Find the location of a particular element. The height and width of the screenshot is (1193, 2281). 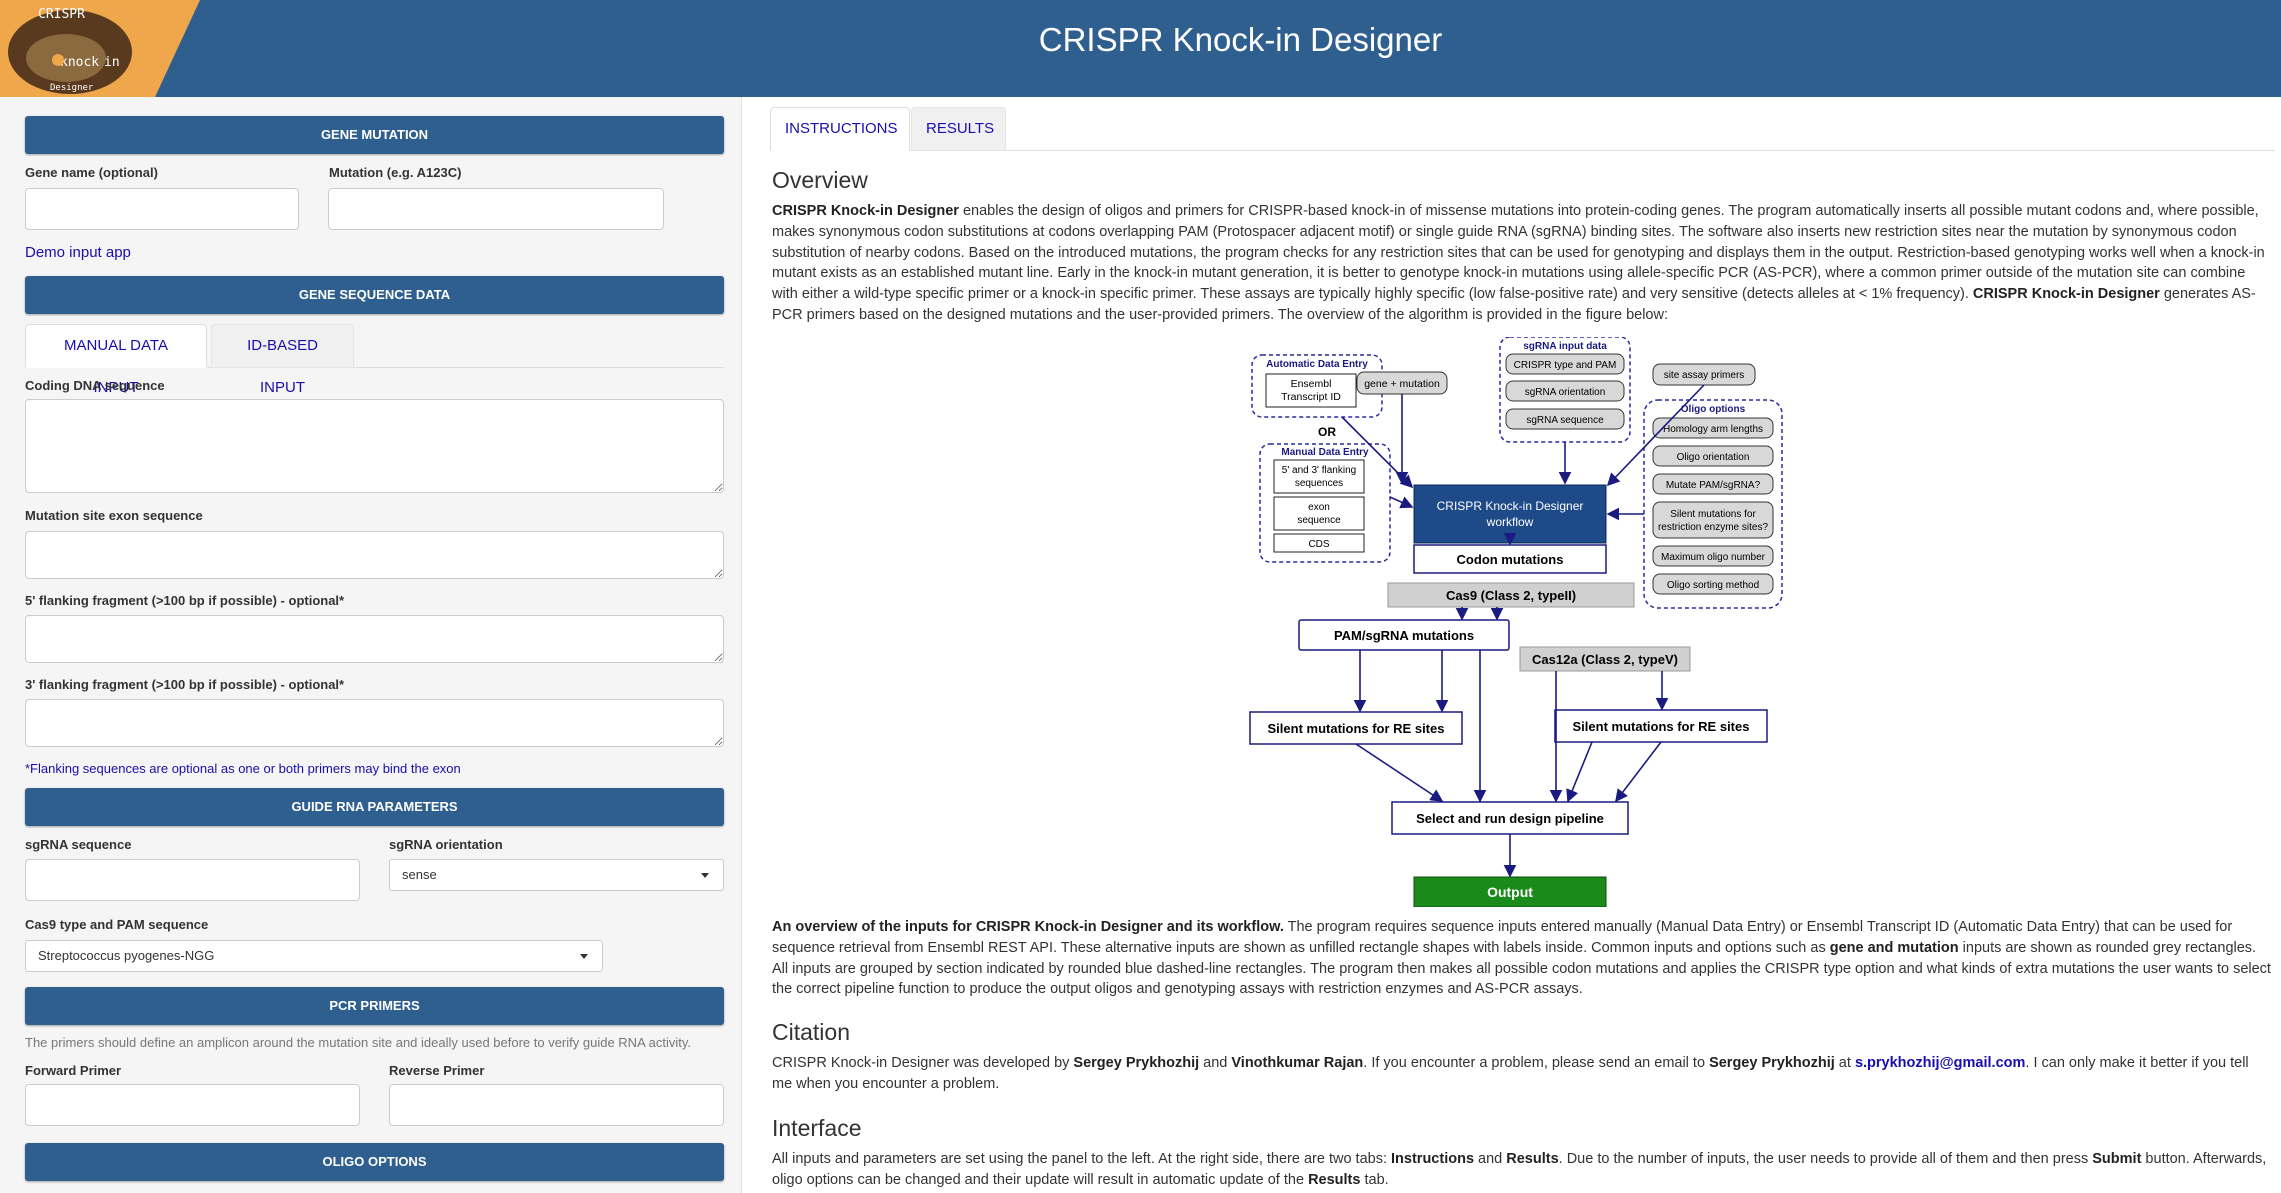

sort-method-label: Oligo sorting method is located at coordinates (1713, 585).